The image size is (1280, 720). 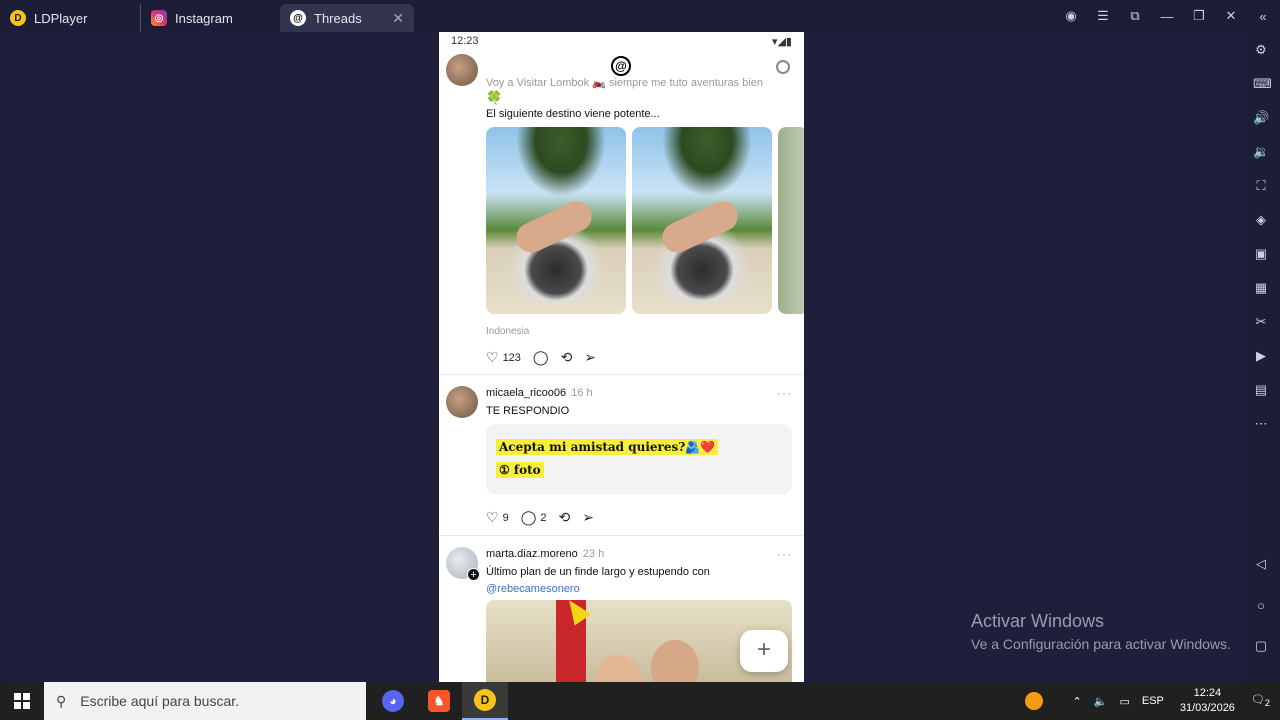 I want to click on palm-tree, so click(x=561, y=162).